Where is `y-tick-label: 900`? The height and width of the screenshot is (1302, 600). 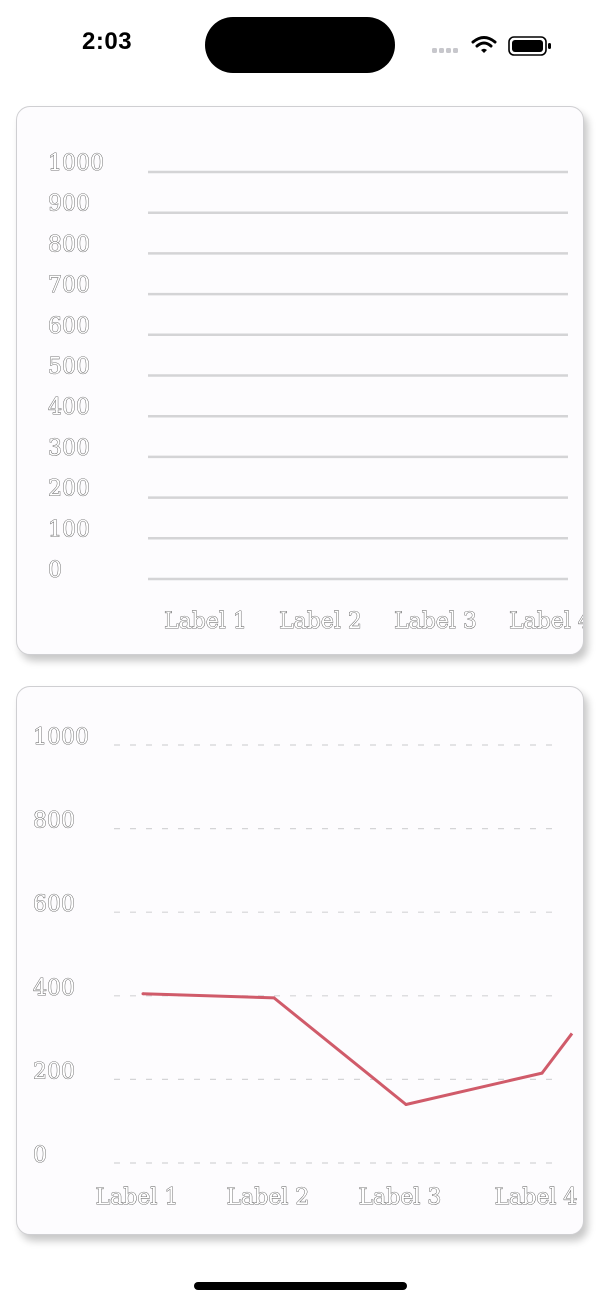 y-tick-label: 900 is located at coordinates (69, 204).